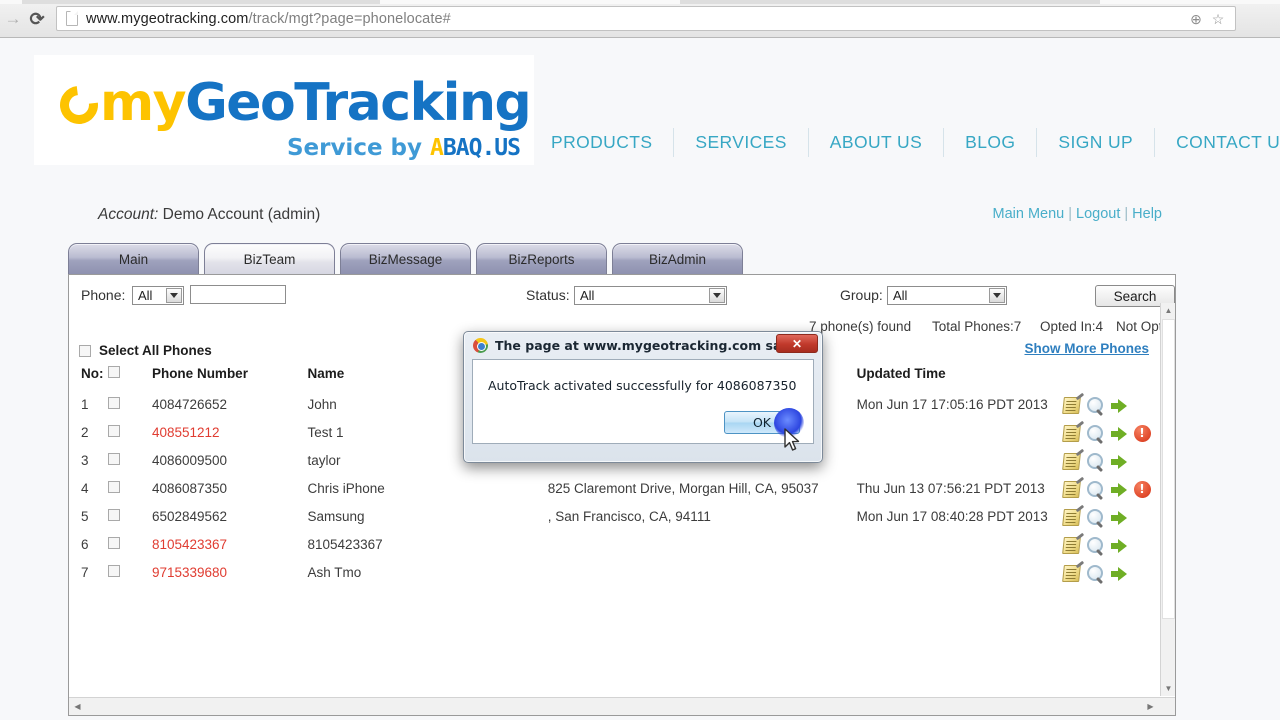 This screenshot has width=1280, height=720. What do you see at coordinates (346, 488) in the screenshot?
I see `cell-name: Chris iPhone` at bounding box center [346, 488].